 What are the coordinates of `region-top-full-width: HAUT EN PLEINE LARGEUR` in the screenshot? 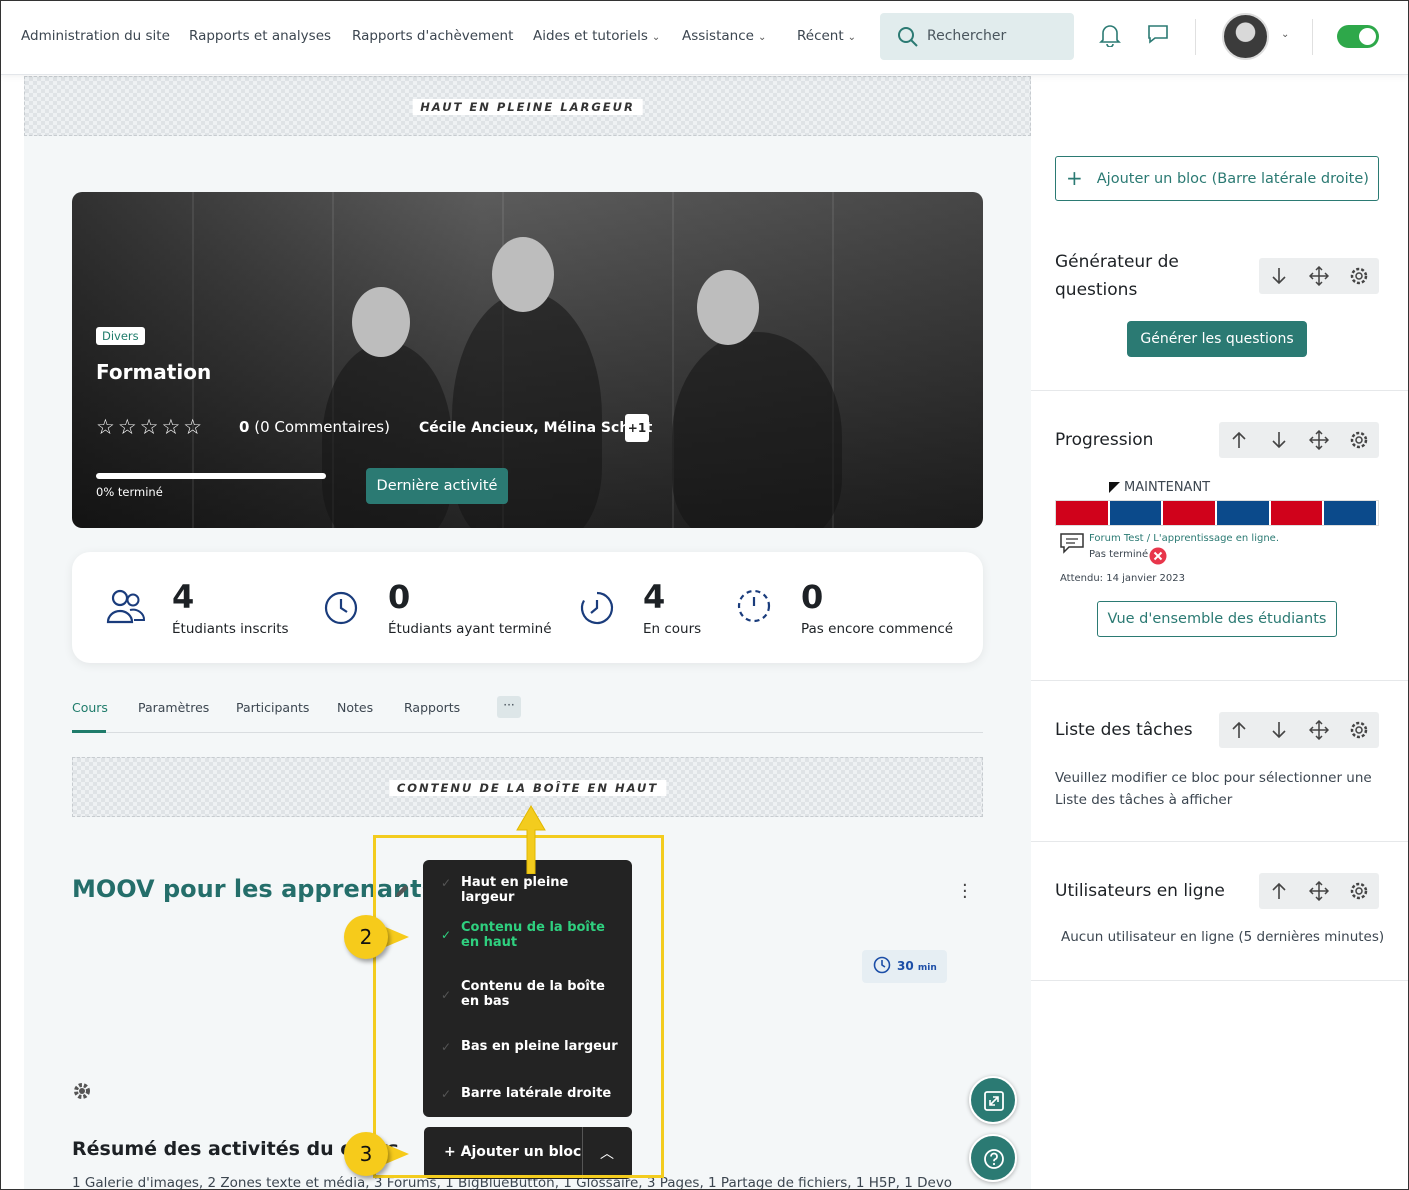 It's located at (527, 106).